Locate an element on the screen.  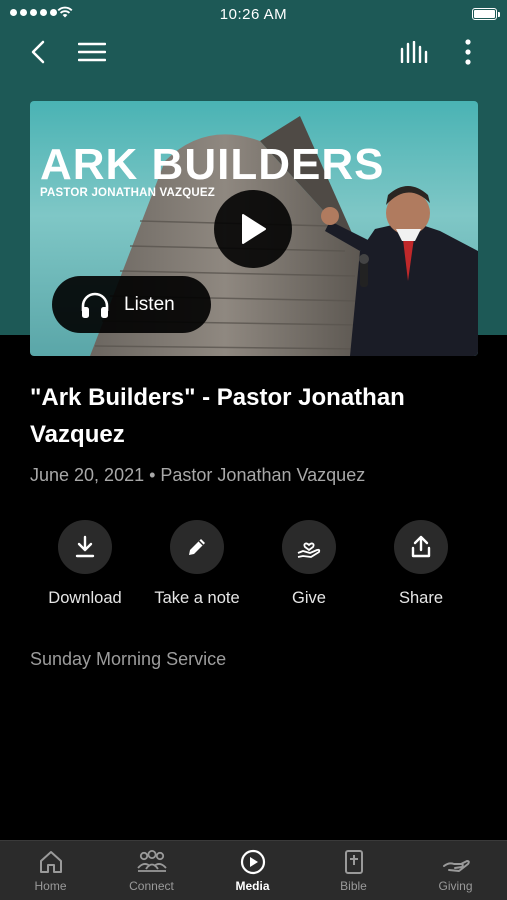
menu-button is located at coordinates (92, 52).